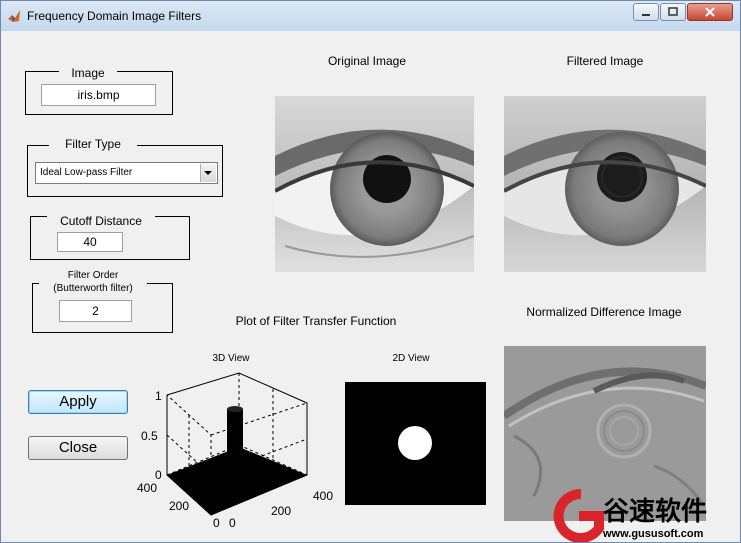 The width and height of the screenshot is (741, 543). Describe the element at coordinates (78, 402) in the screenshot. I see `apply-button: Apply` at that location.